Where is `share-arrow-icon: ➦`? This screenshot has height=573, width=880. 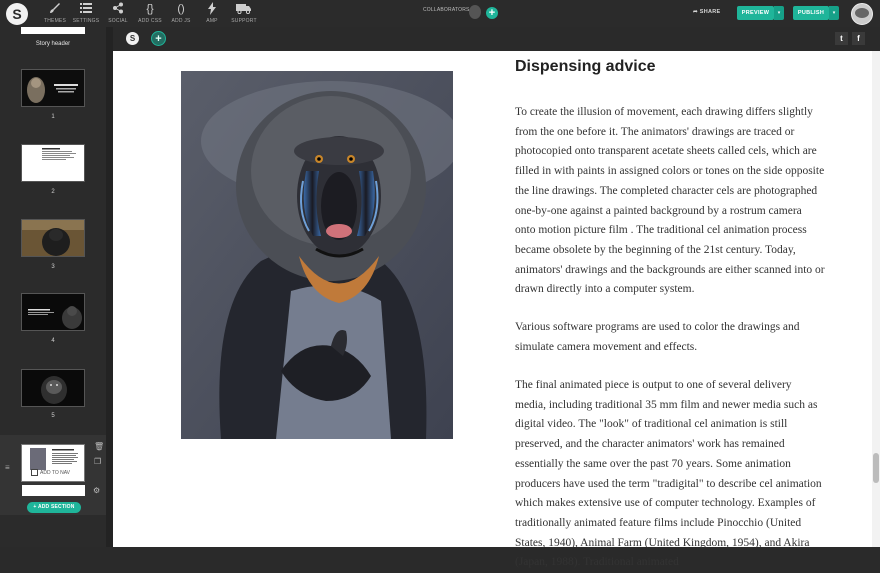
share-arrow-icon: ➦ is located at coordinates (696, 12).